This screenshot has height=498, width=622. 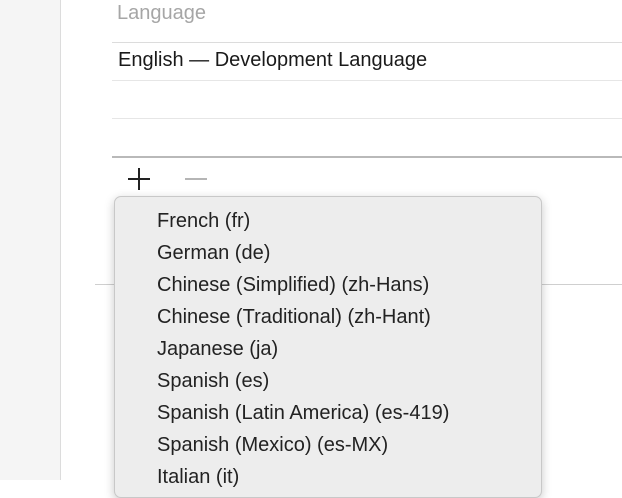 I want to click on menu-item-italian: Italian (it), so click(x=328, y=477).